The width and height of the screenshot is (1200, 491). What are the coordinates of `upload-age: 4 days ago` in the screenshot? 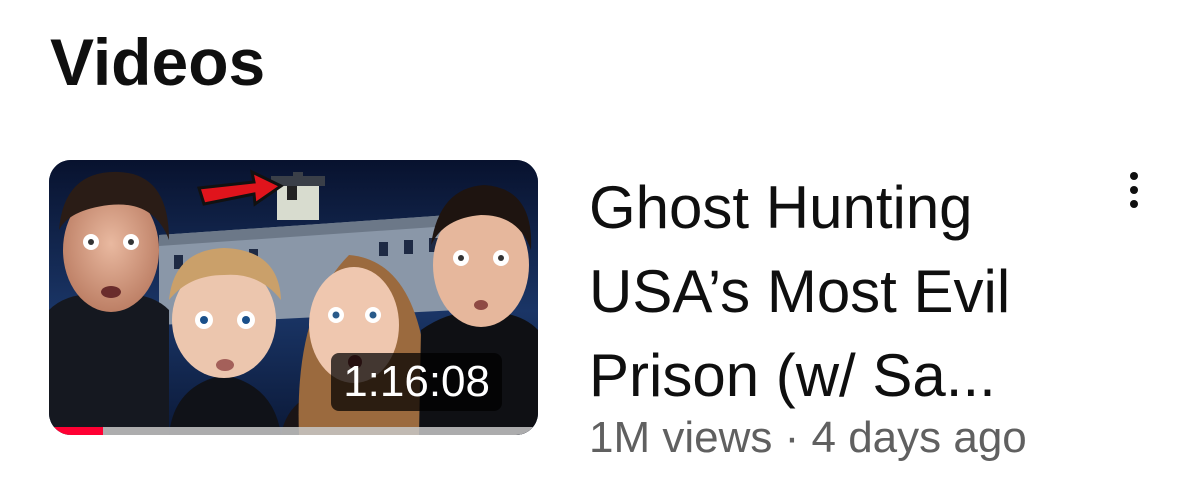 It's located at (919, 437).